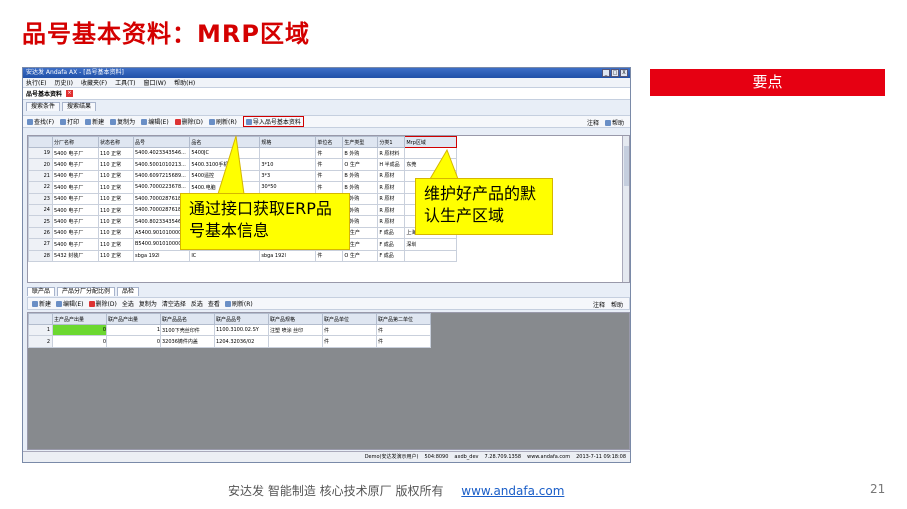 The height and width of the screenshot is (509, 907). Describe the element at coordinates (184, 82) in the screenshot. I see `menu-help: 帮助(H)` at that location.